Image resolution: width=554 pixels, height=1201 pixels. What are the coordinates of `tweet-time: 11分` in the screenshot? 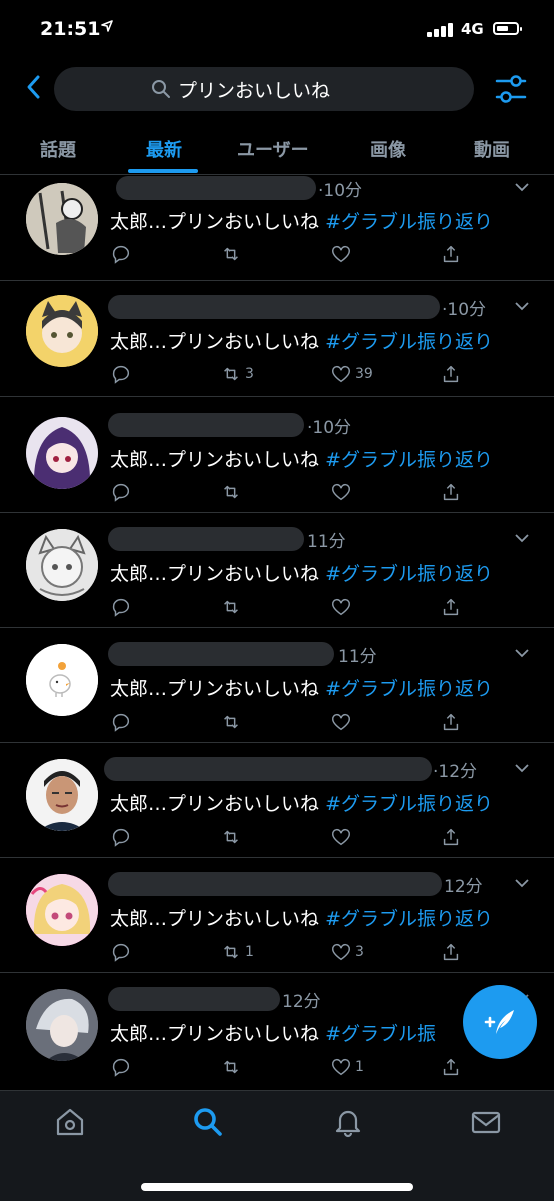 It's located at (326, 542).